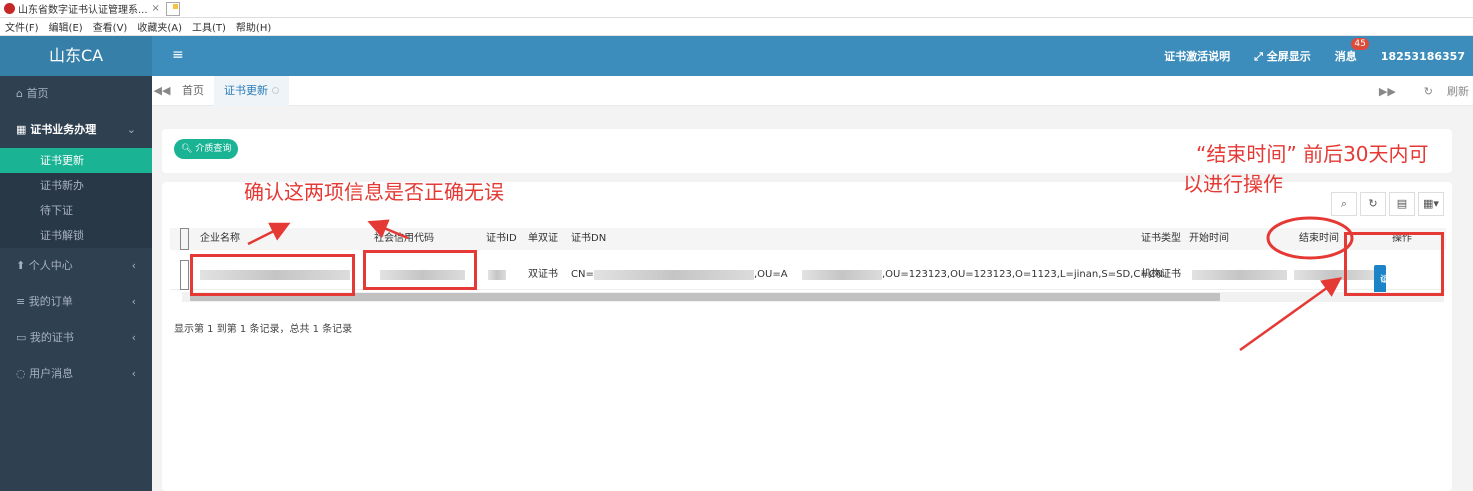 The image size is (1473, 491). What do you see at coordinates (263, 329) in the screenshot?
I see `records-summary: 显示第 1 到第 1 条记录，总共 1 条记录` at bounding box center [263, 329].